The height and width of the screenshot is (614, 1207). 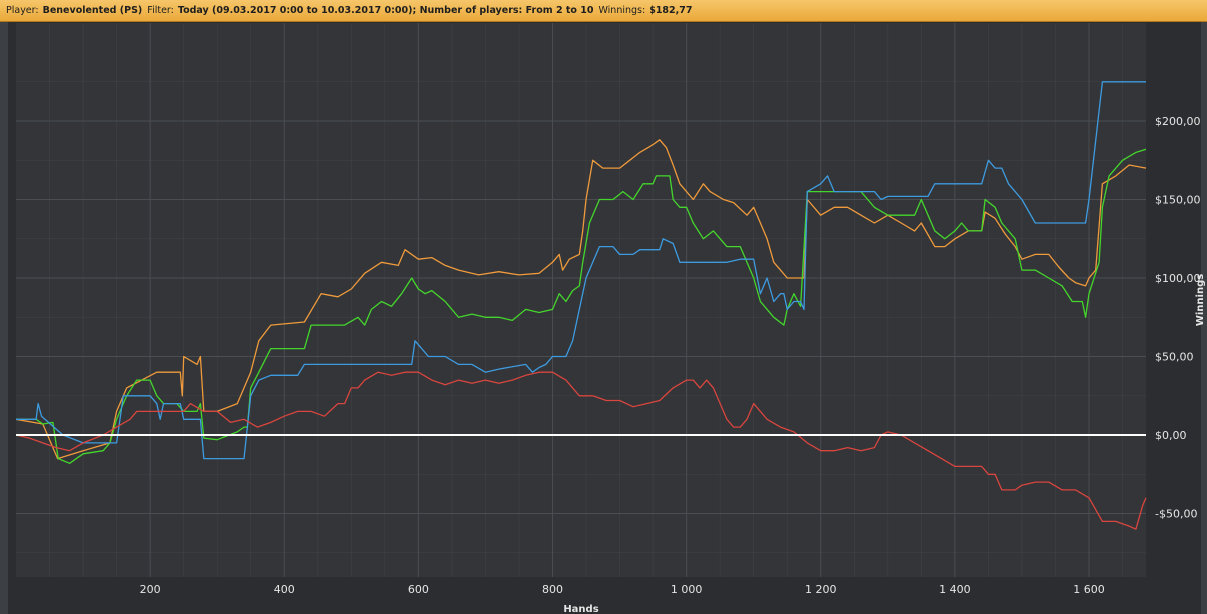 I want to click on y-tick-label: $200,00, so click(x=1178, y=121).